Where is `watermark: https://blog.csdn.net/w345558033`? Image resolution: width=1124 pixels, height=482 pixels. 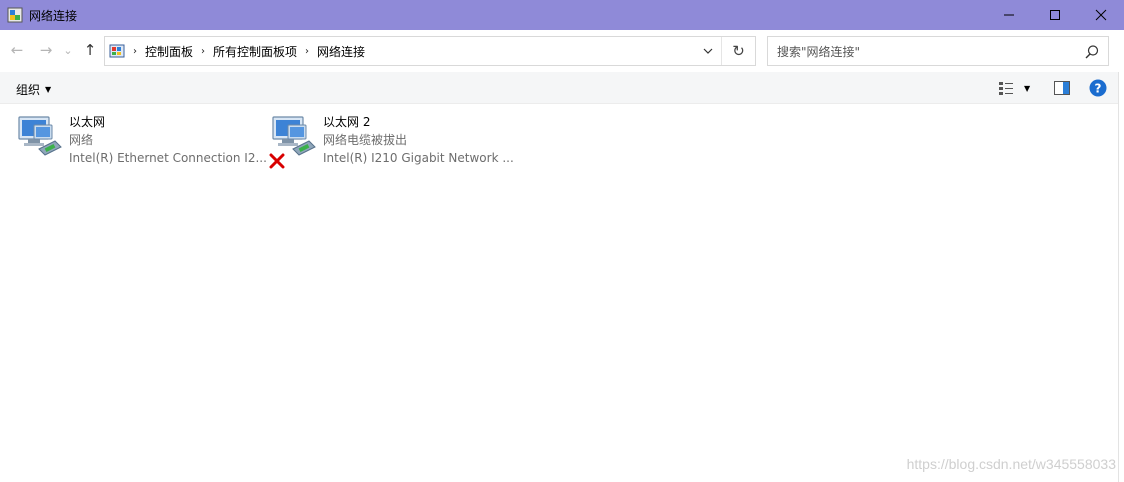
watermark: https://blog.csdn.net/w345558033 is located at coordinates (1011, 464).